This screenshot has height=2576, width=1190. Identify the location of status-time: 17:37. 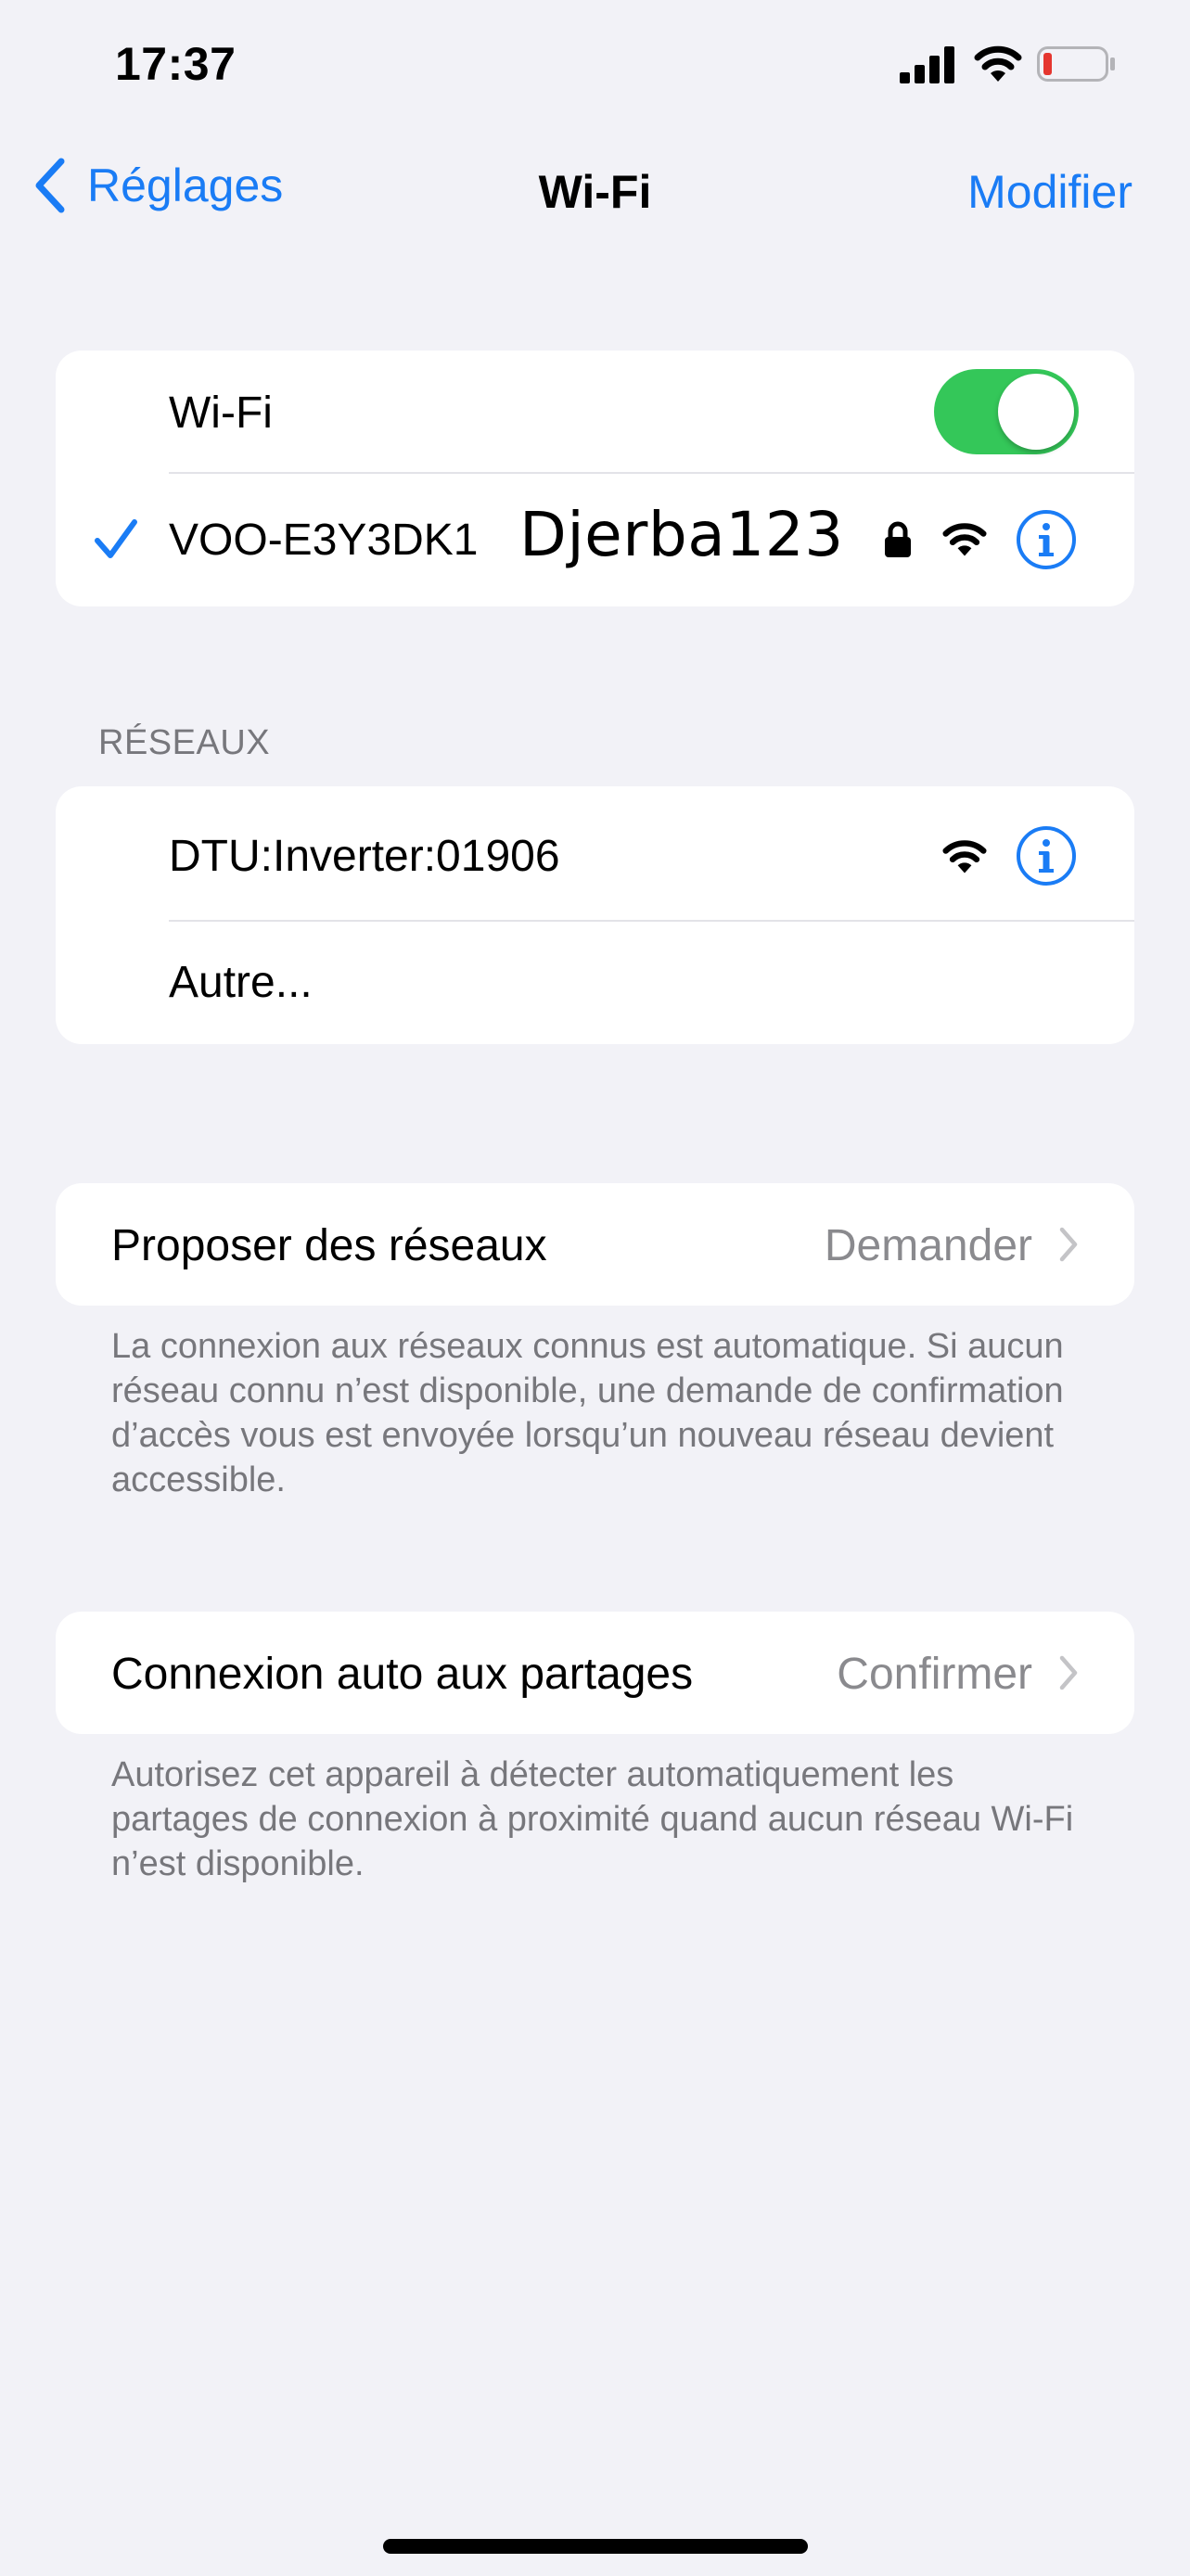
(176, 64).